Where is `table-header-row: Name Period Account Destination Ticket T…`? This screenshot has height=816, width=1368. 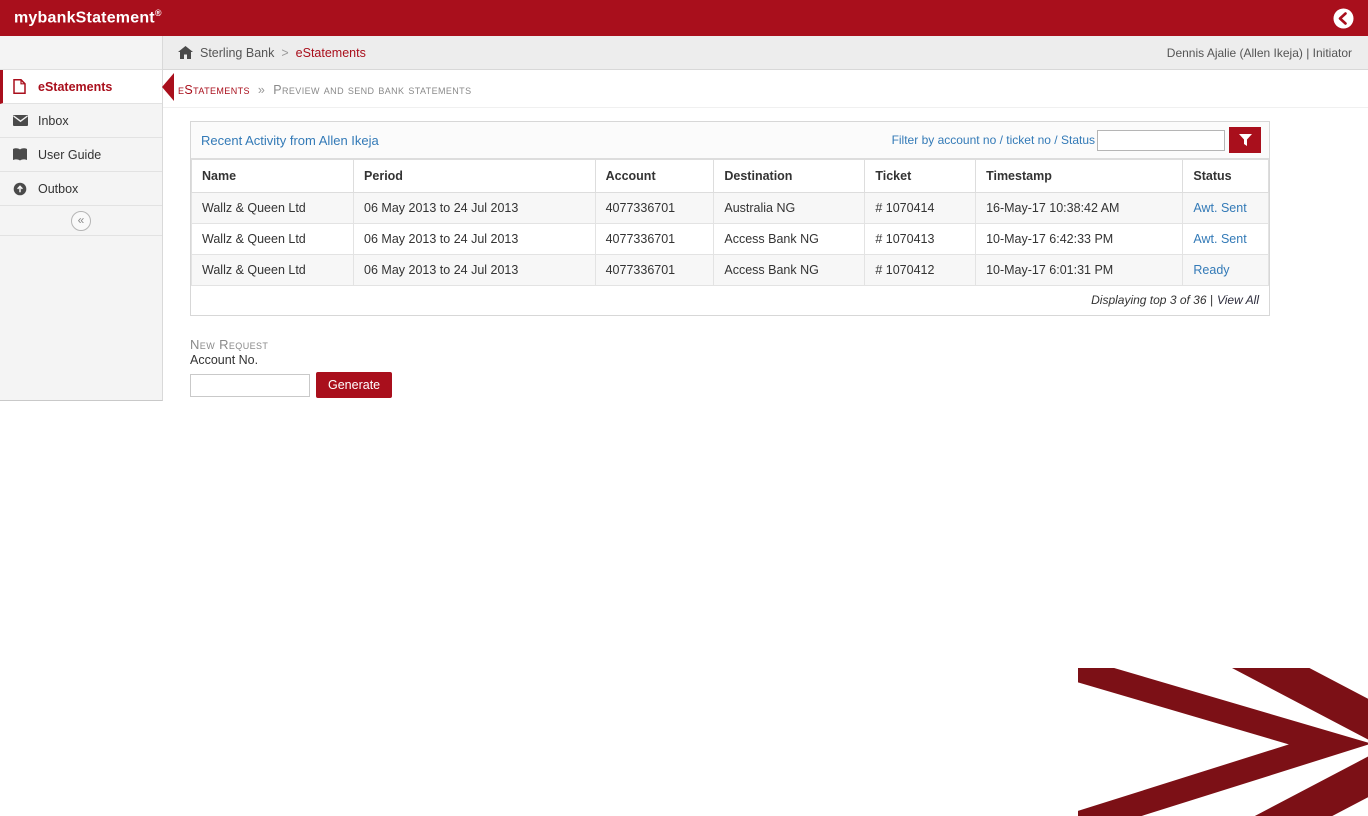
table-header-row: Name Period Account Destination Ticket T… is located at coordinates (729, 176).